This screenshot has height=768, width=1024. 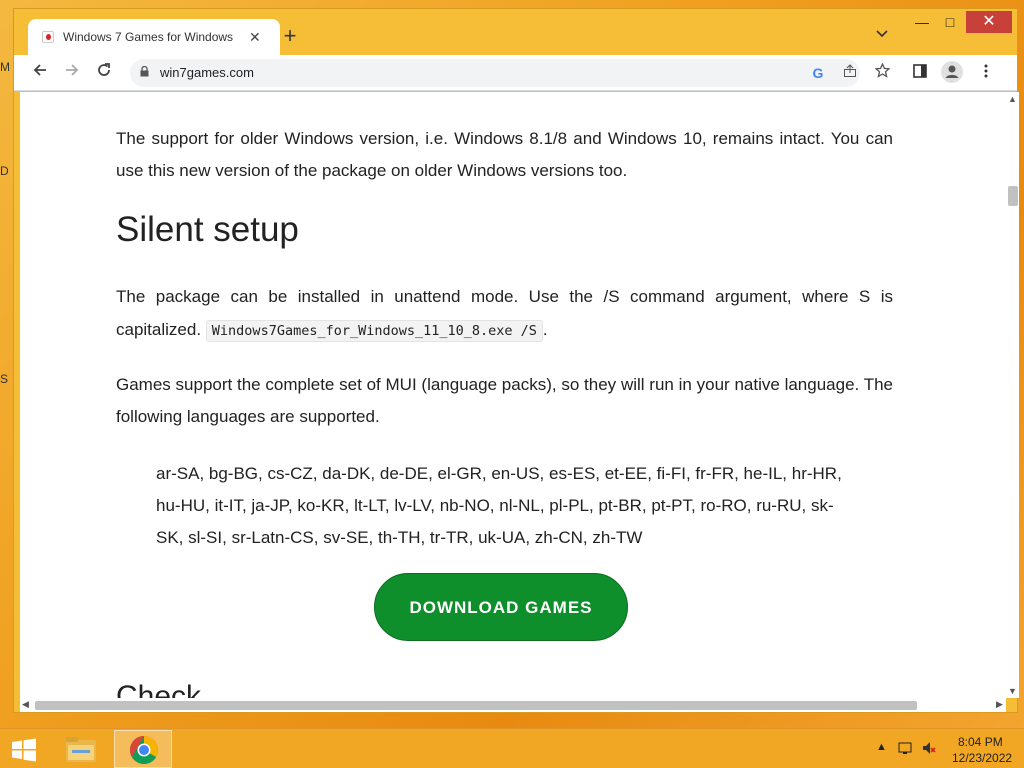 What do you see at coordinates (48, 37) in the screenshot?
I see `site-favicon-icon` at bounding box center [48, 37].